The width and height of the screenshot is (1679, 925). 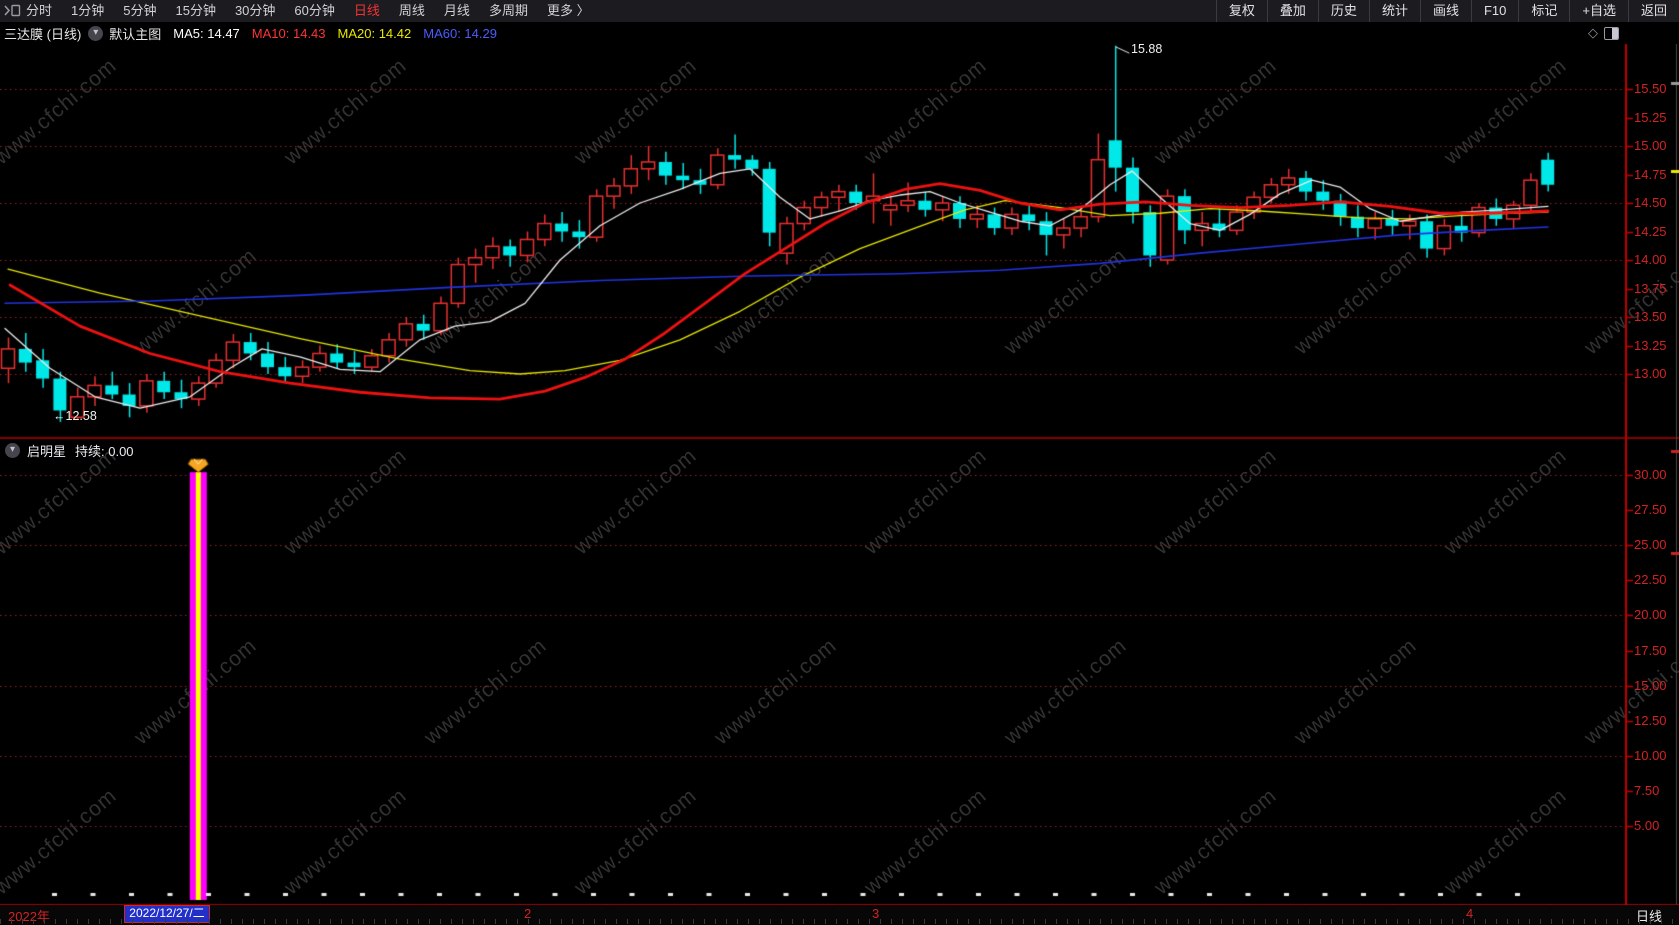 What do you see at coordinates (1543, 11) in the screenshot?
I see `toolbar-button-标记: 标记` at bounding box center [1543, 11].